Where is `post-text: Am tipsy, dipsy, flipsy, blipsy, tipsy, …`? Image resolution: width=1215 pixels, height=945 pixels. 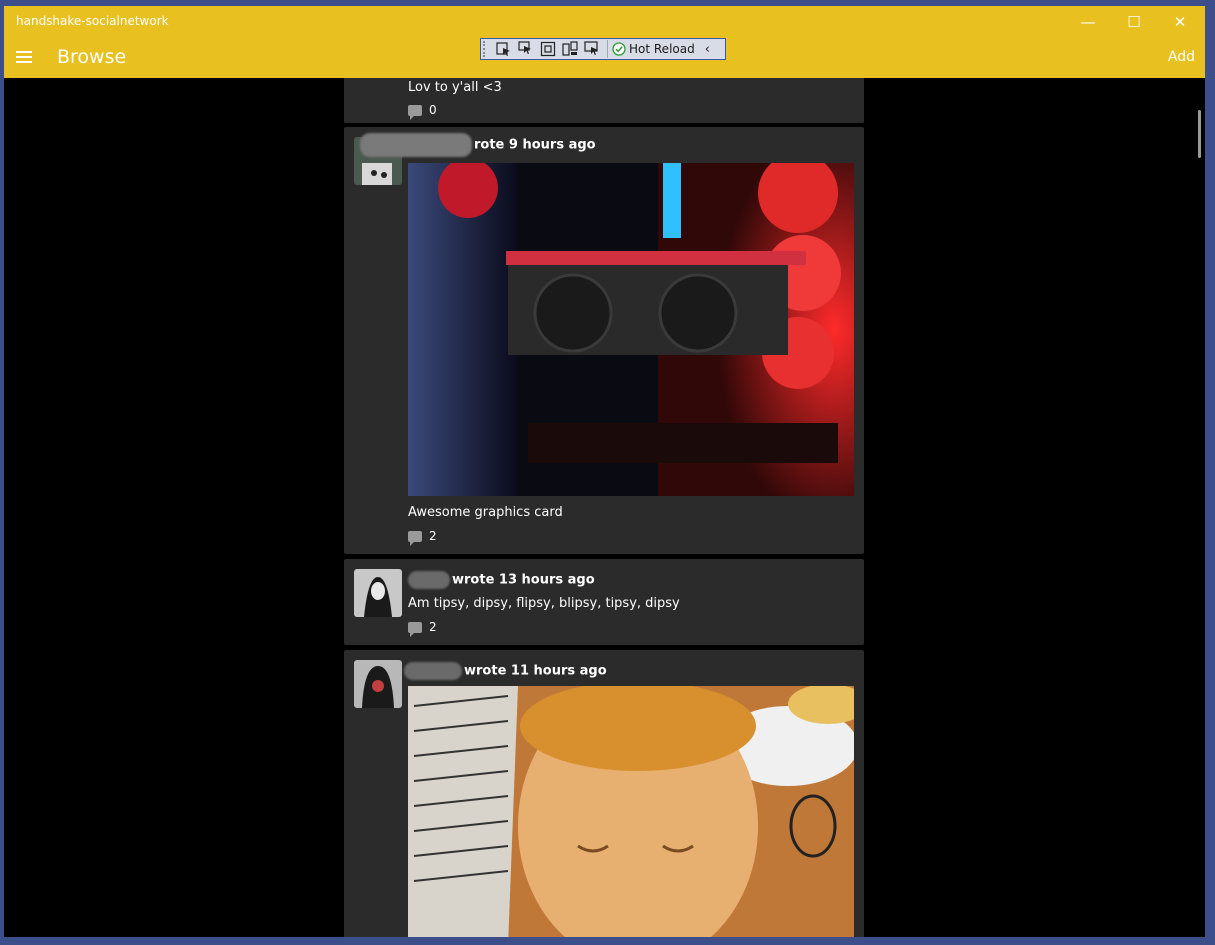 post-text: Am tipsy, dipsy, flipsy, blipsy, tipsy, … is located at coordinates (544, 603).